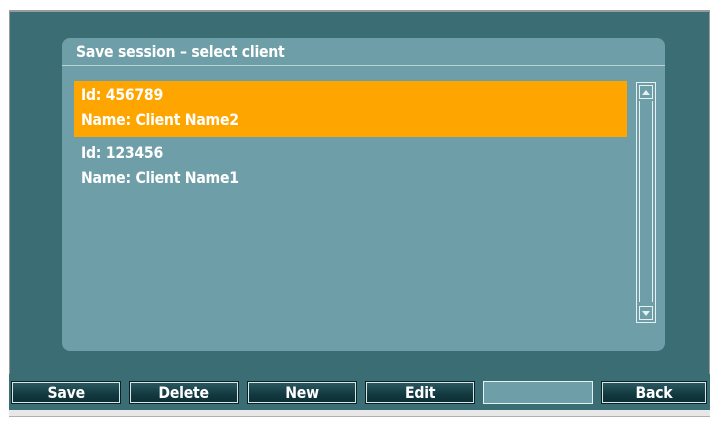 The width and height of the screenshot is (713, 425). Describe the element at coordinates (160, 177) in the screenshot. I see `client-name: Name: Client Name1` at that location.